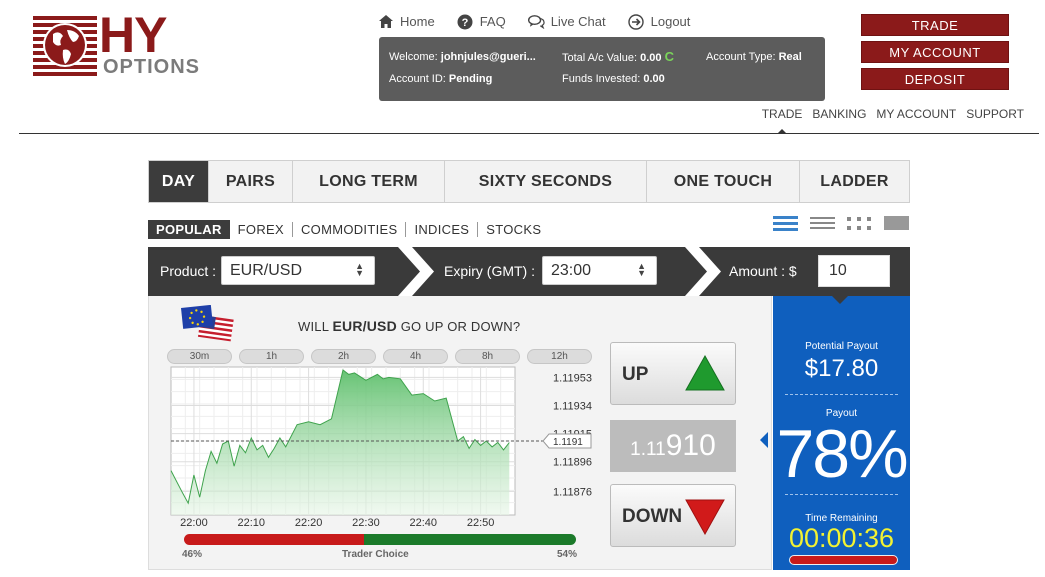 The image size is (1045, 577). I want to click on current-price-label: 1.1191, so click(567, 441).